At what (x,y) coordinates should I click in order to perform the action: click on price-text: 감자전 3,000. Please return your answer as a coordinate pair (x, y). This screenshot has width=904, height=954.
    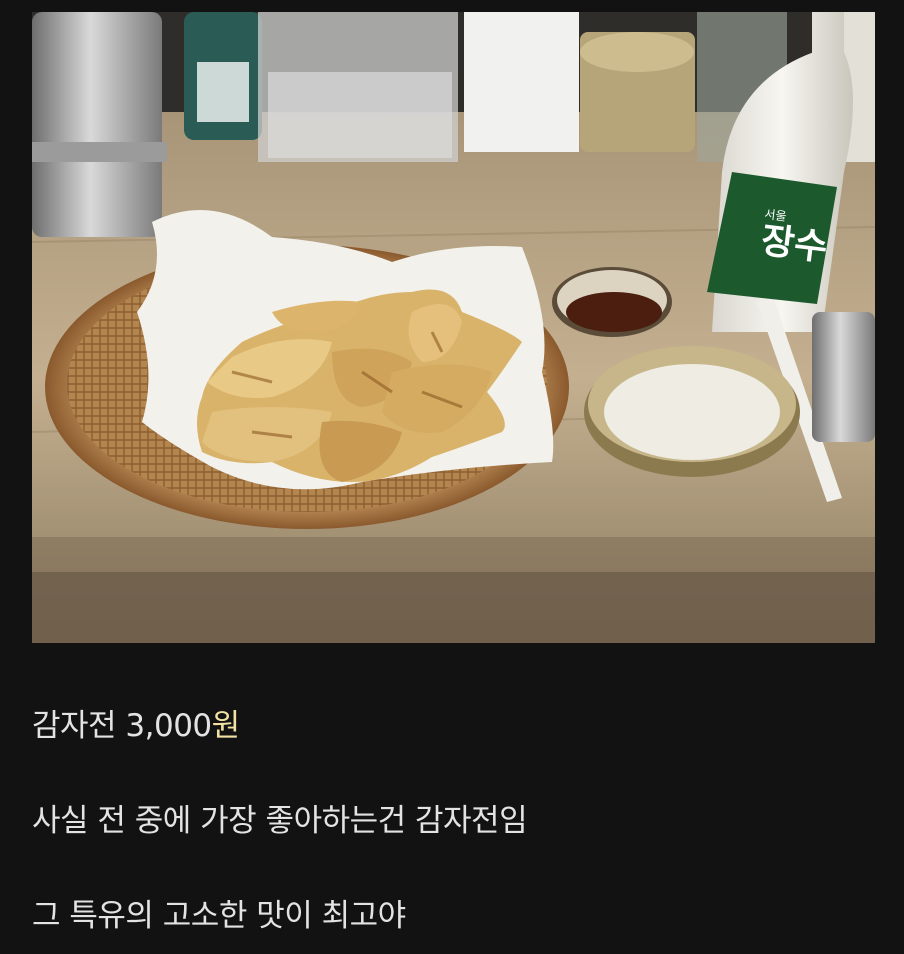
    Looking at the image, I should click on (122, 726).